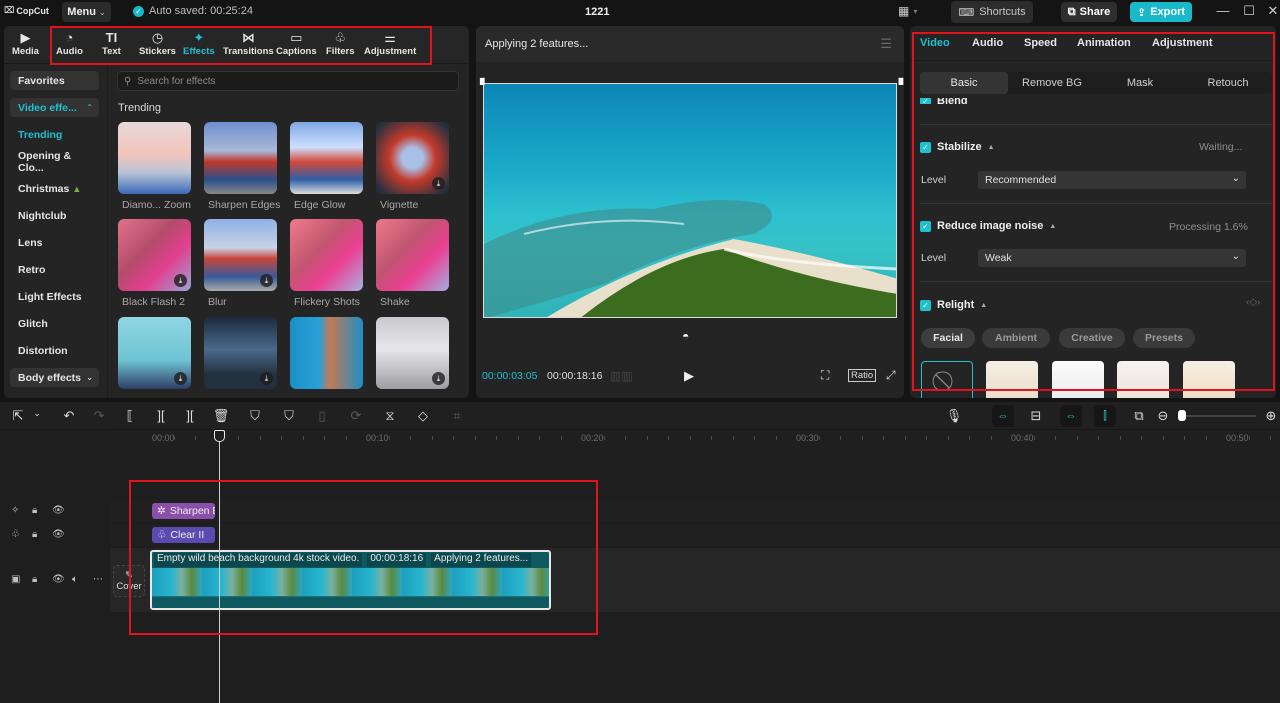  I want to click on shield-icon: ⛉, so click(289, 416).